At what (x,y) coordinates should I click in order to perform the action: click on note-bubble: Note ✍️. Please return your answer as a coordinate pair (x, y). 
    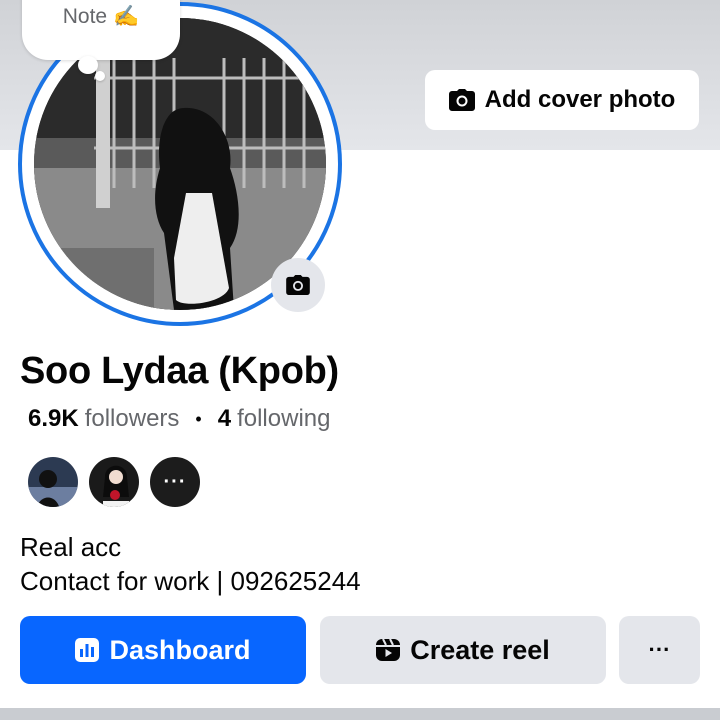
    Looking at the image, I should click on (101, 30).